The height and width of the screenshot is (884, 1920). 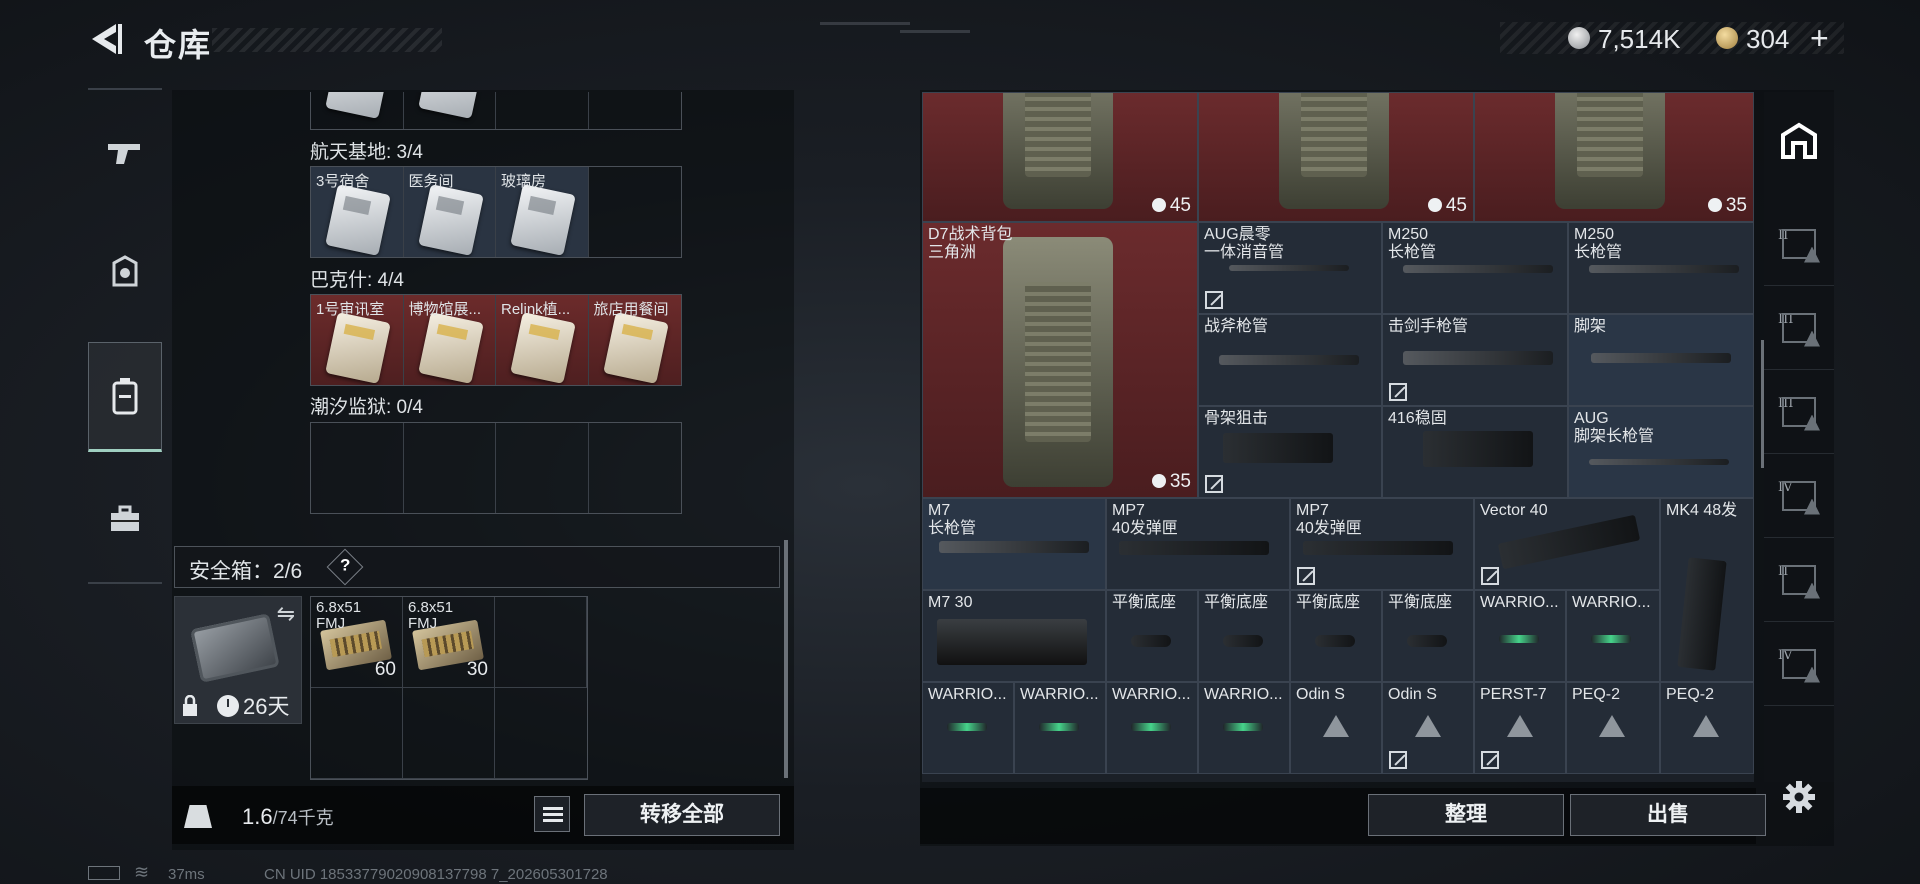 I want to click on nav-items, so click(x=125, y=519).